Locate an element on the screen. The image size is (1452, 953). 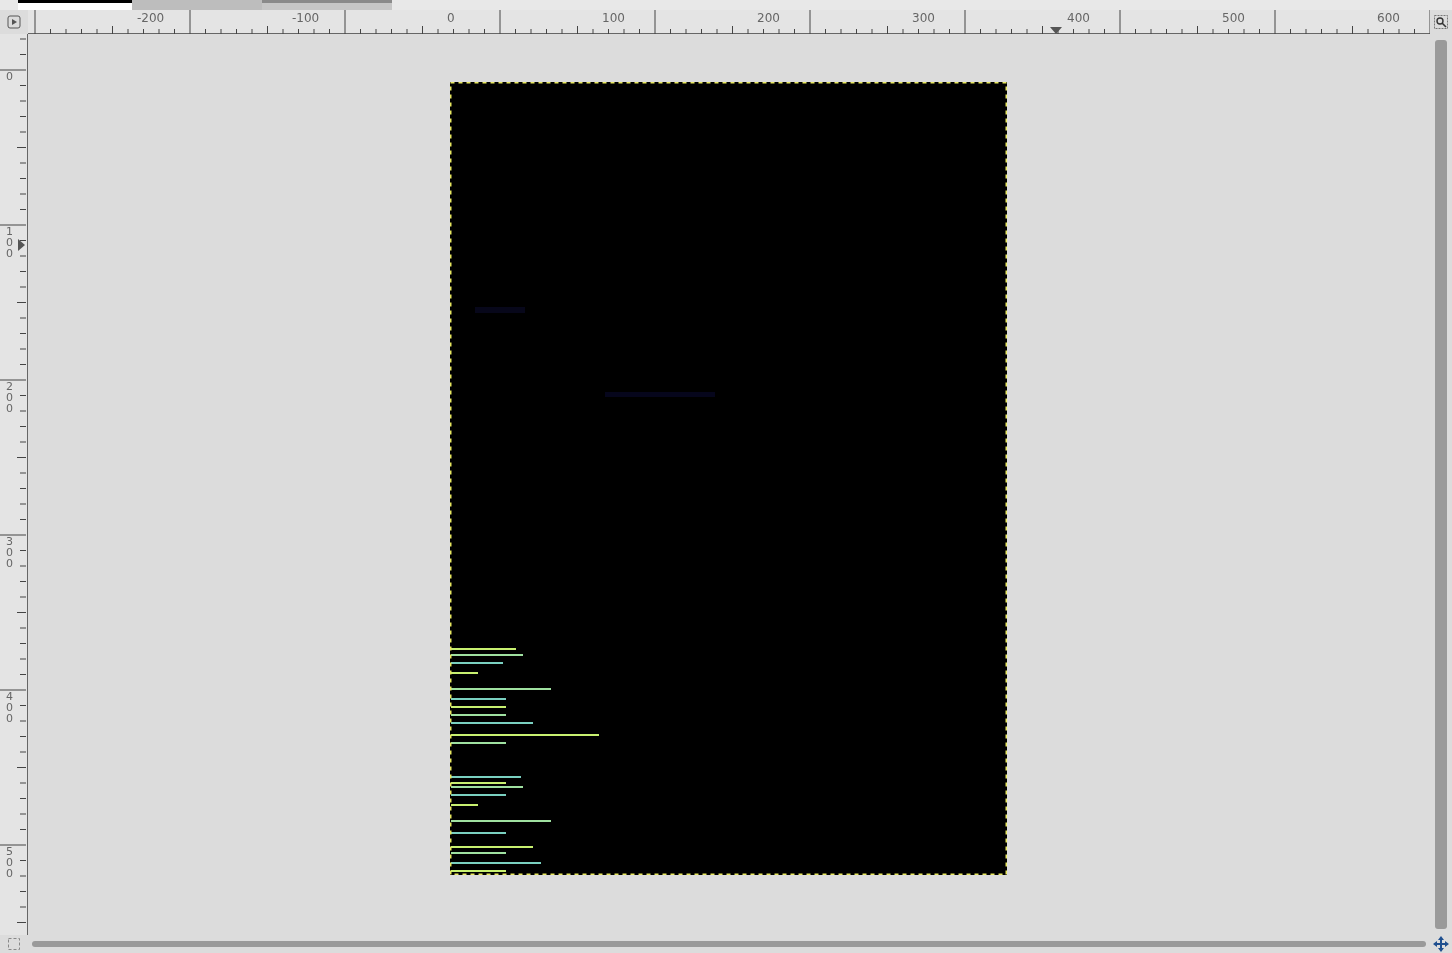
play-icon is located at coordinates (14, 22).